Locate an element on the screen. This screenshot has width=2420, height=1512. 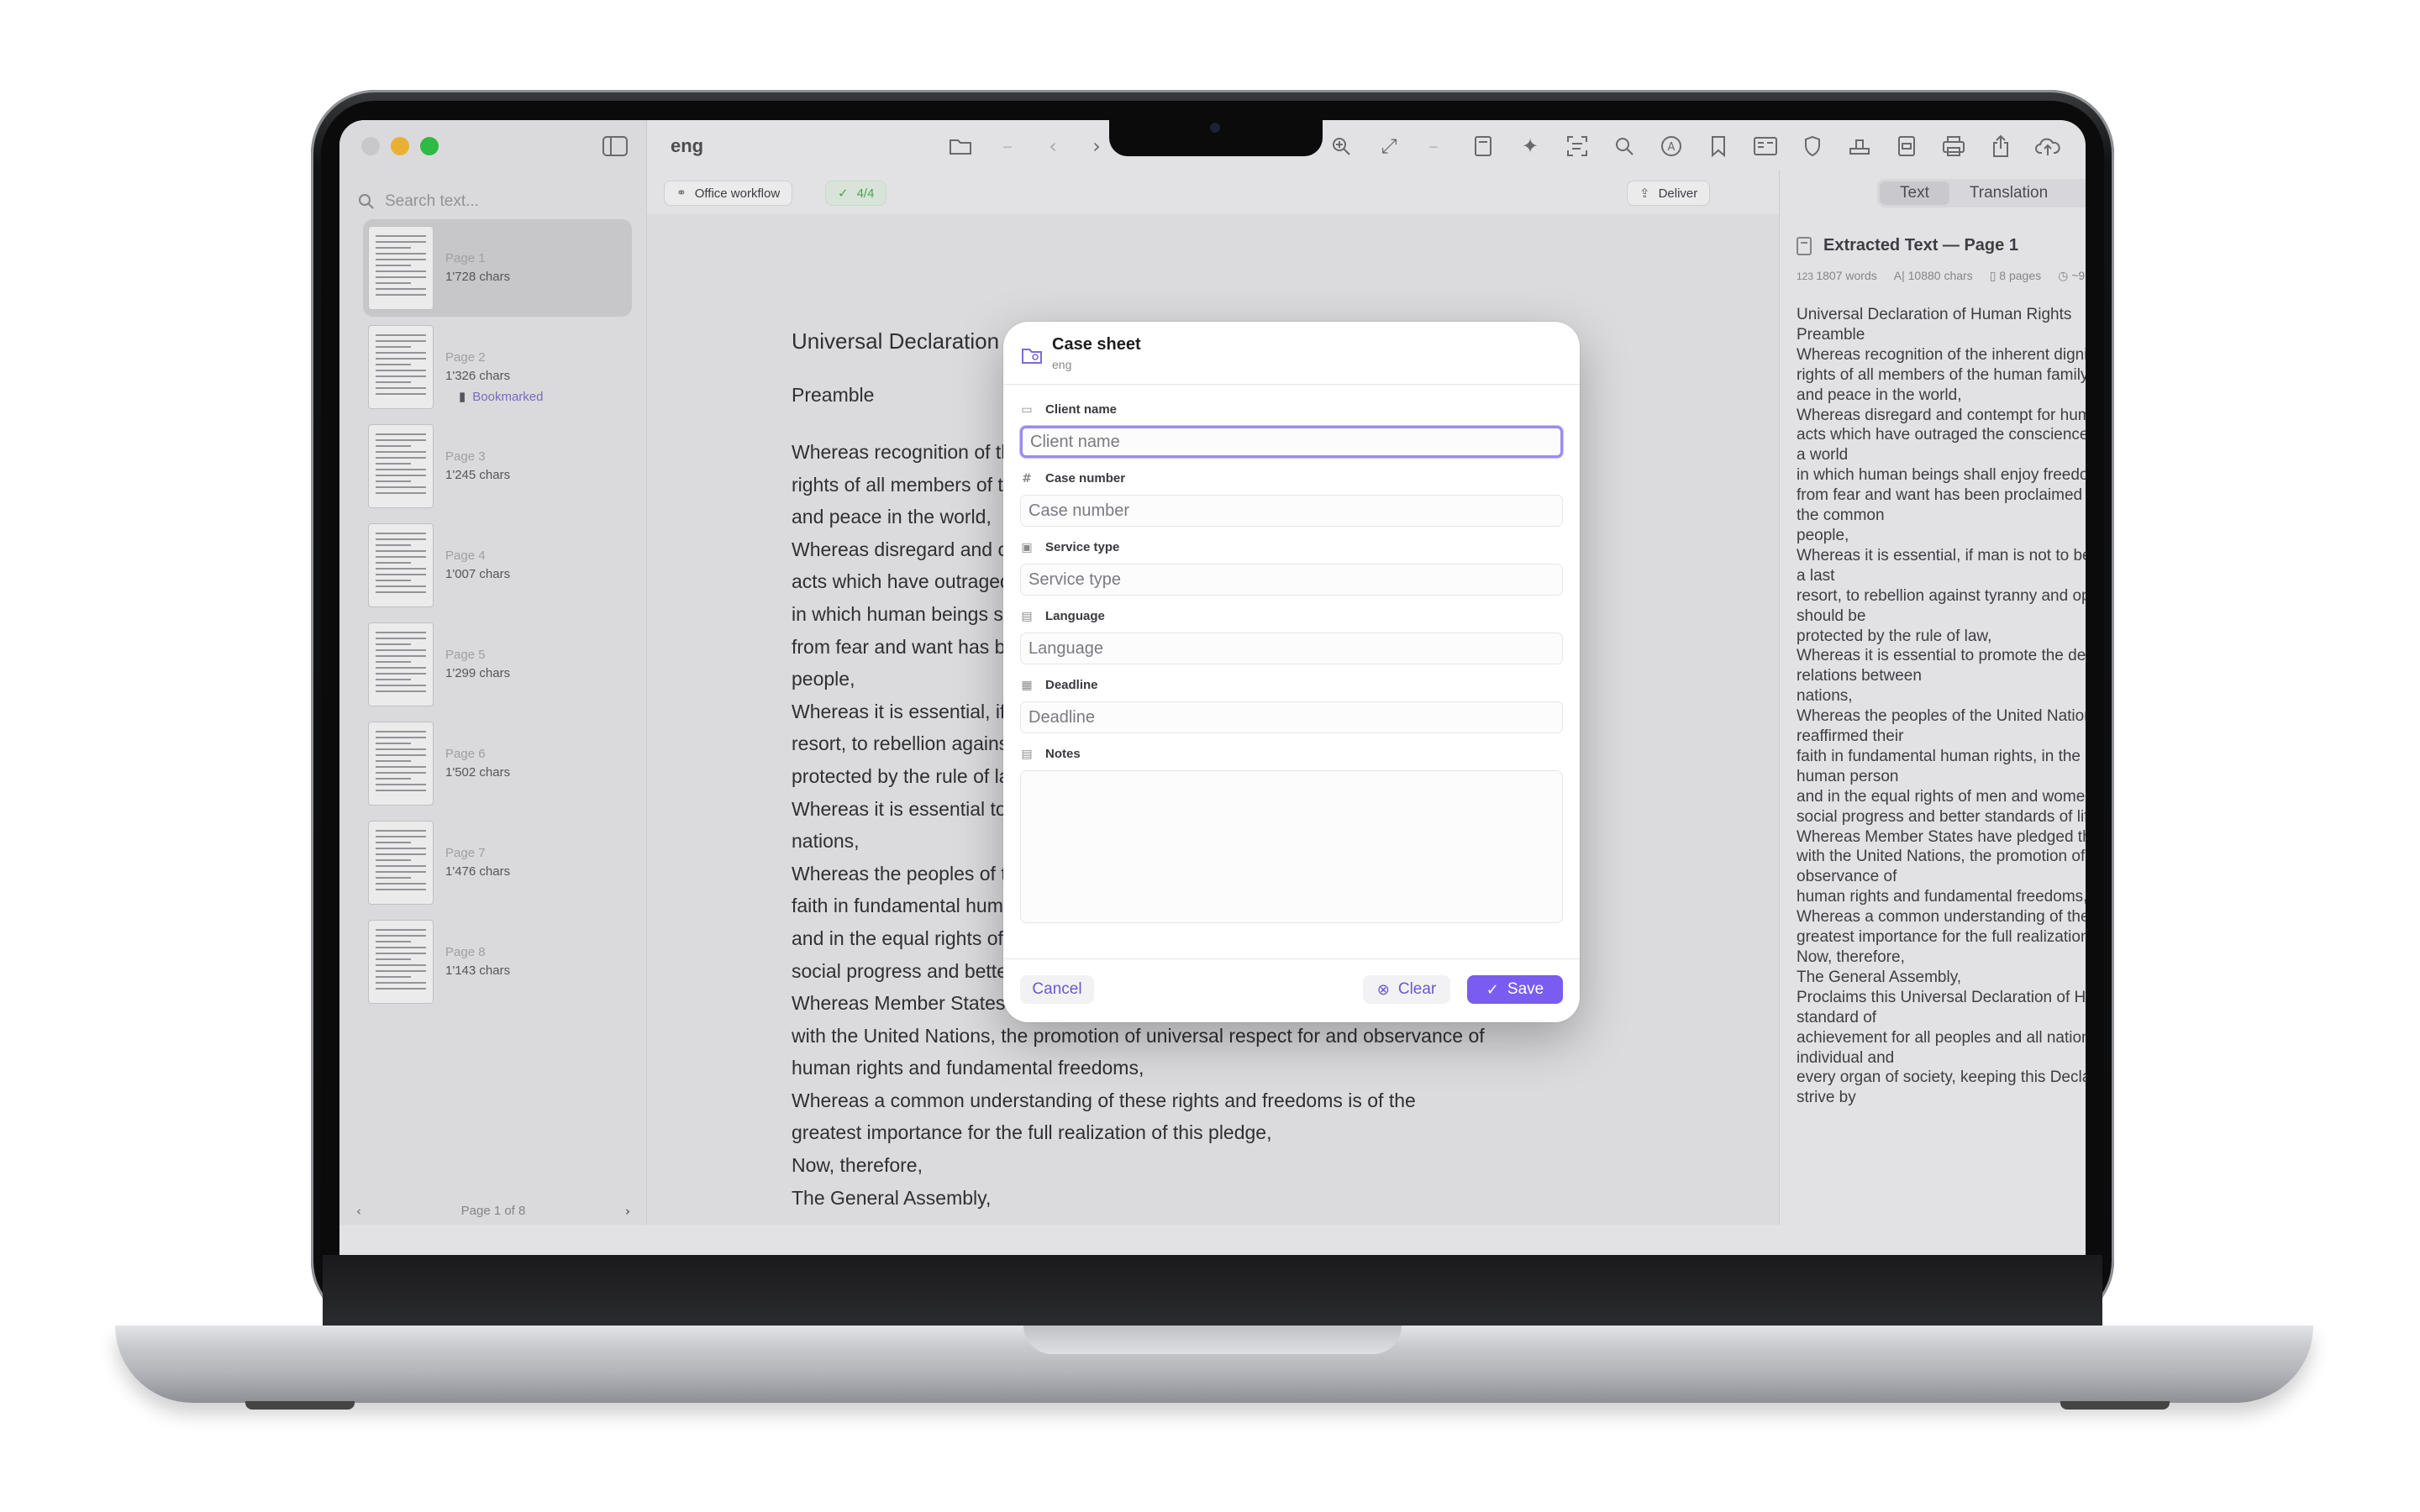
save-label: Save is located at coordinates (1526, 989).